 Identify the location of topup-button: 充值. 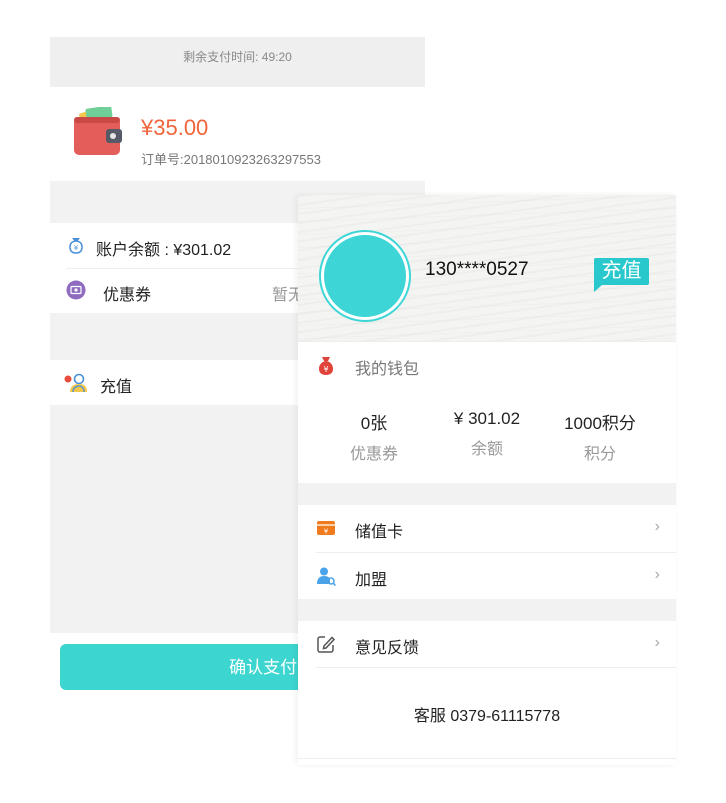
(621, 275).